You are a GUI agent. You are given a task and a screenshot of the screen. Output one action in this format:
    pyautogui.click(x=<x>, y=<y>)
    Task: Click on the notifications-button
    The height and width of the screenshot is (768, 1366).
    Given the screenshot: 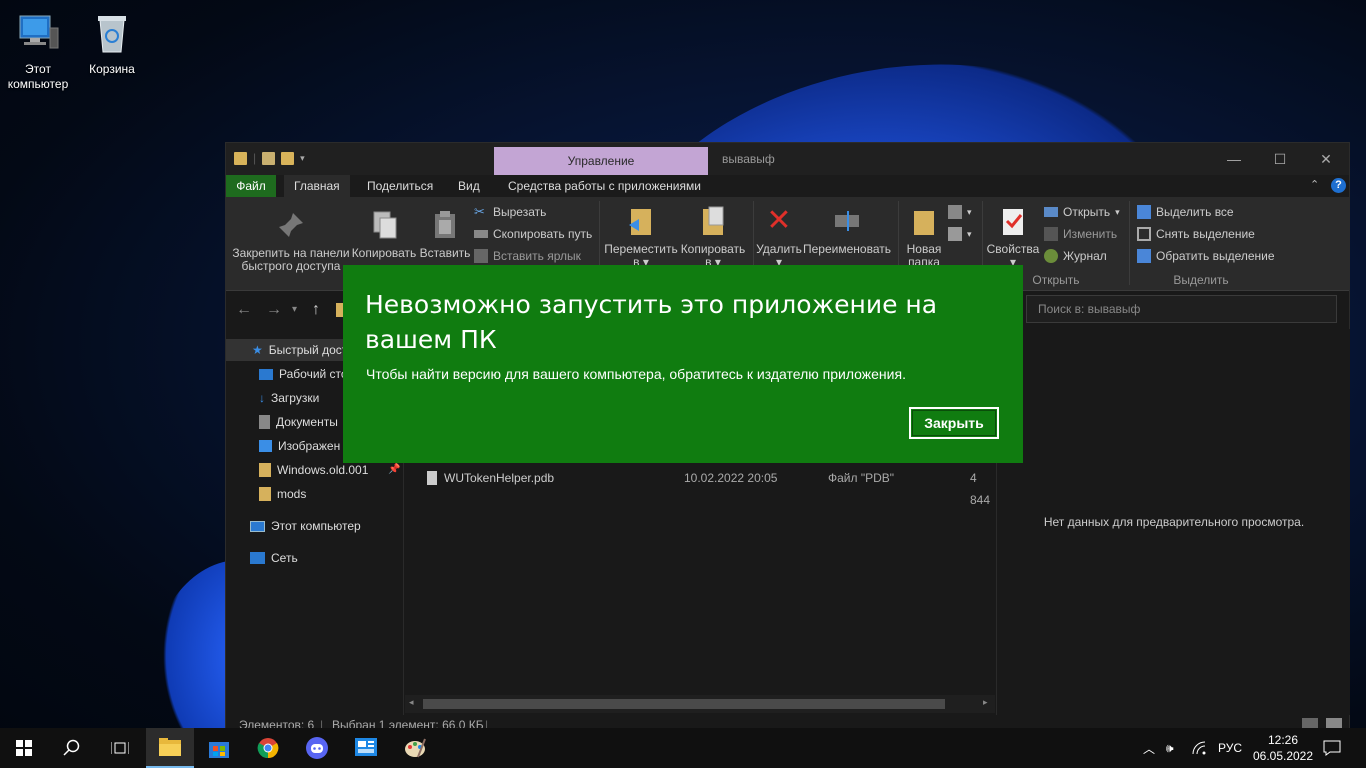 What is the action you would take?
    pyautogui.click(x=1332, y=748)
    